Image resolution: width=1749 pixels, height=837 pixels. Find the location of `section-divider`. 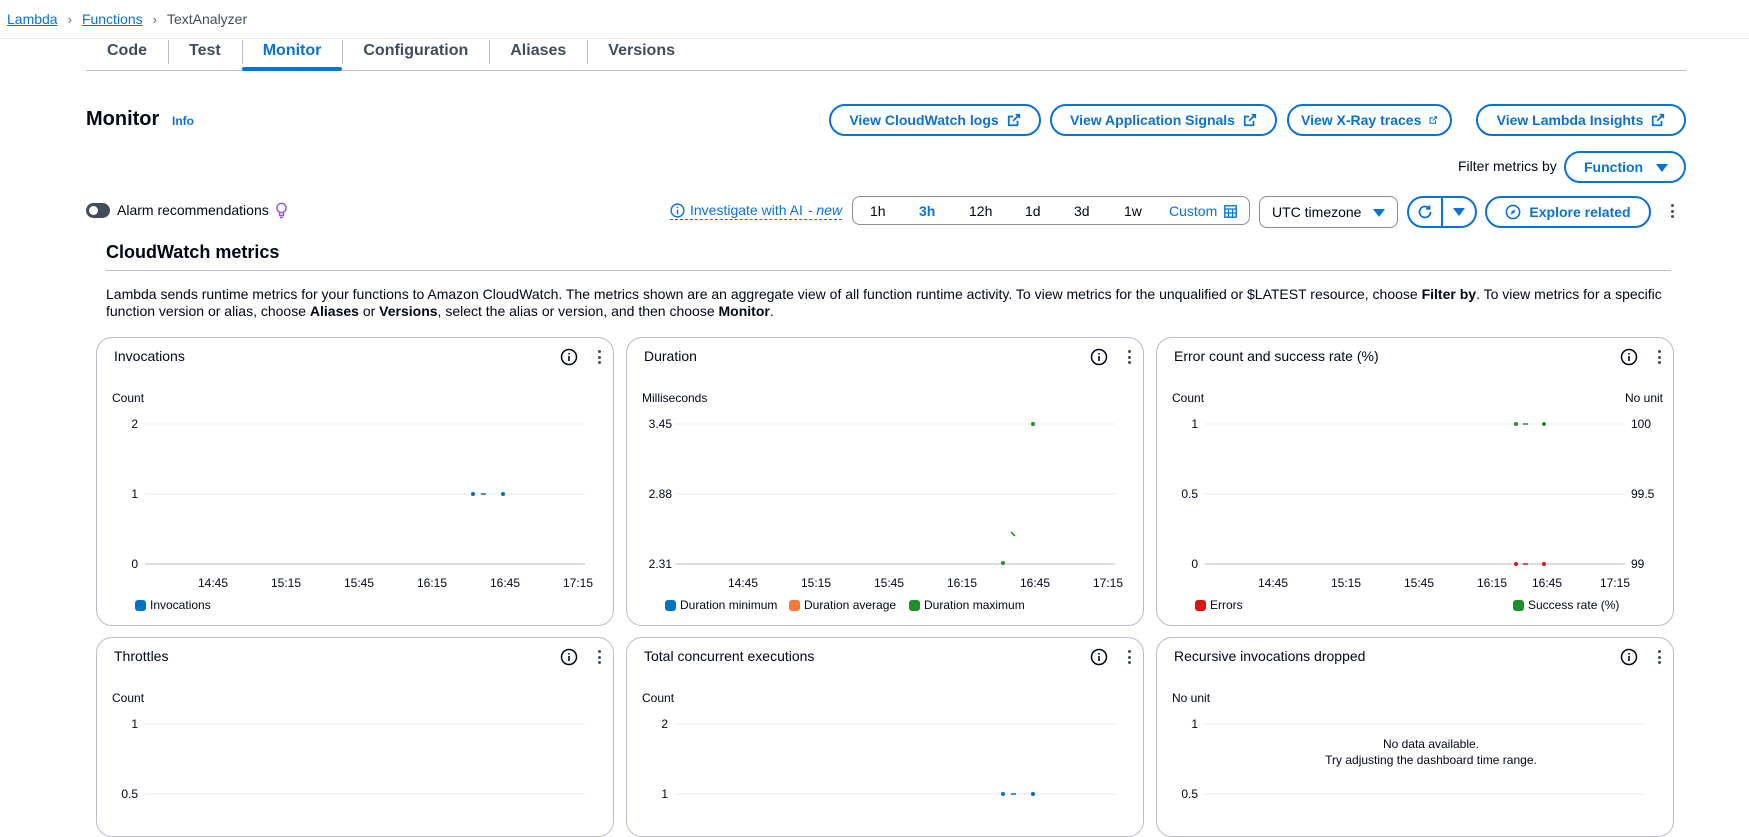

section-divider is located at coordinates (888, 270).